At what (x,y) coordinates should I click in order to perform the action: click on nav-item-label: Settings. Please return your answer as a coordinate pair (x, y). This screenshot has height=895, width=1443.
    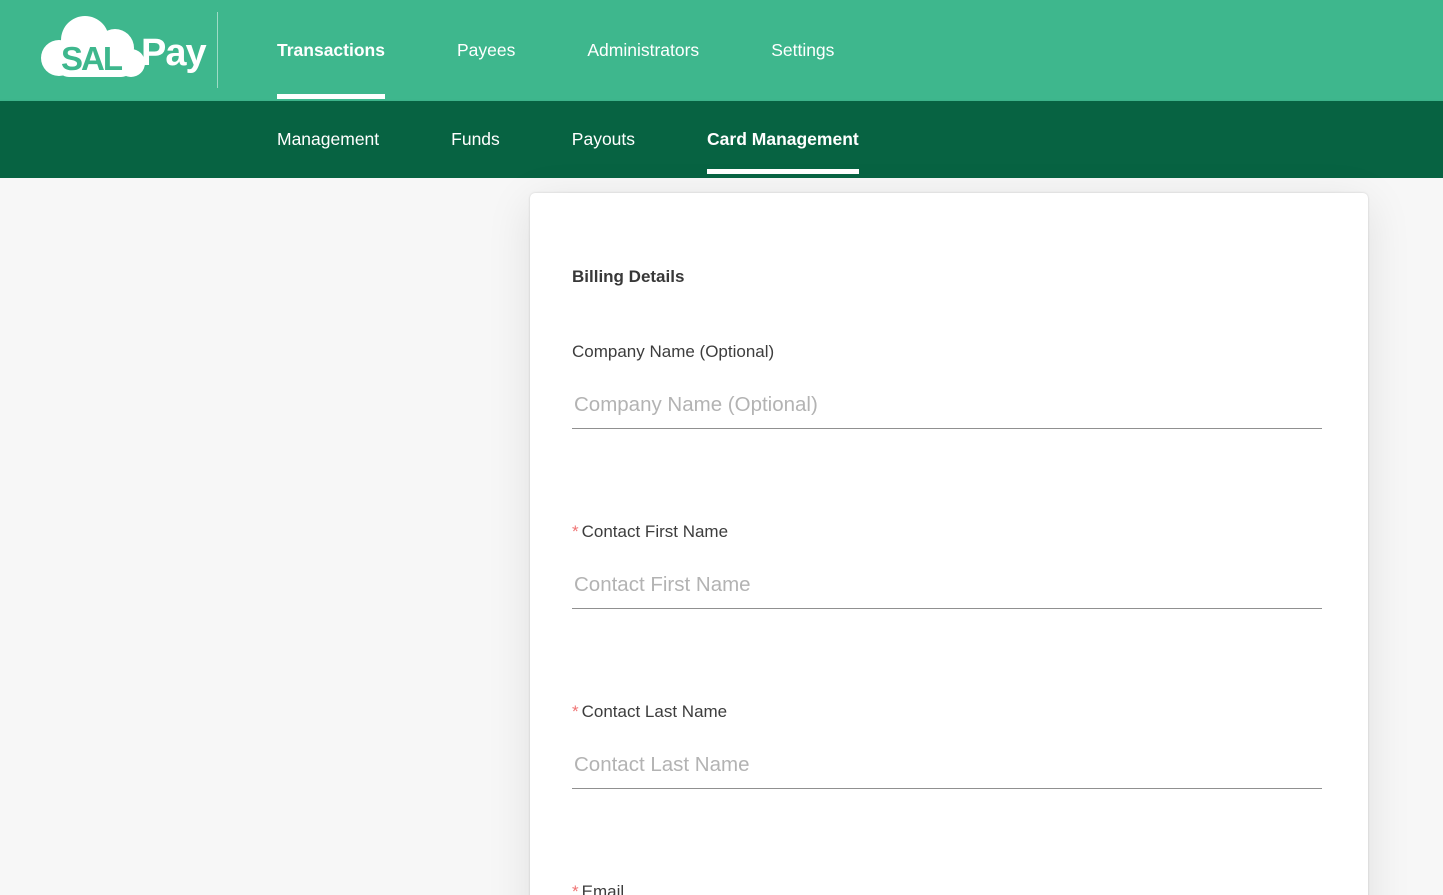
    Looking at the image, I should click on (803, 50).